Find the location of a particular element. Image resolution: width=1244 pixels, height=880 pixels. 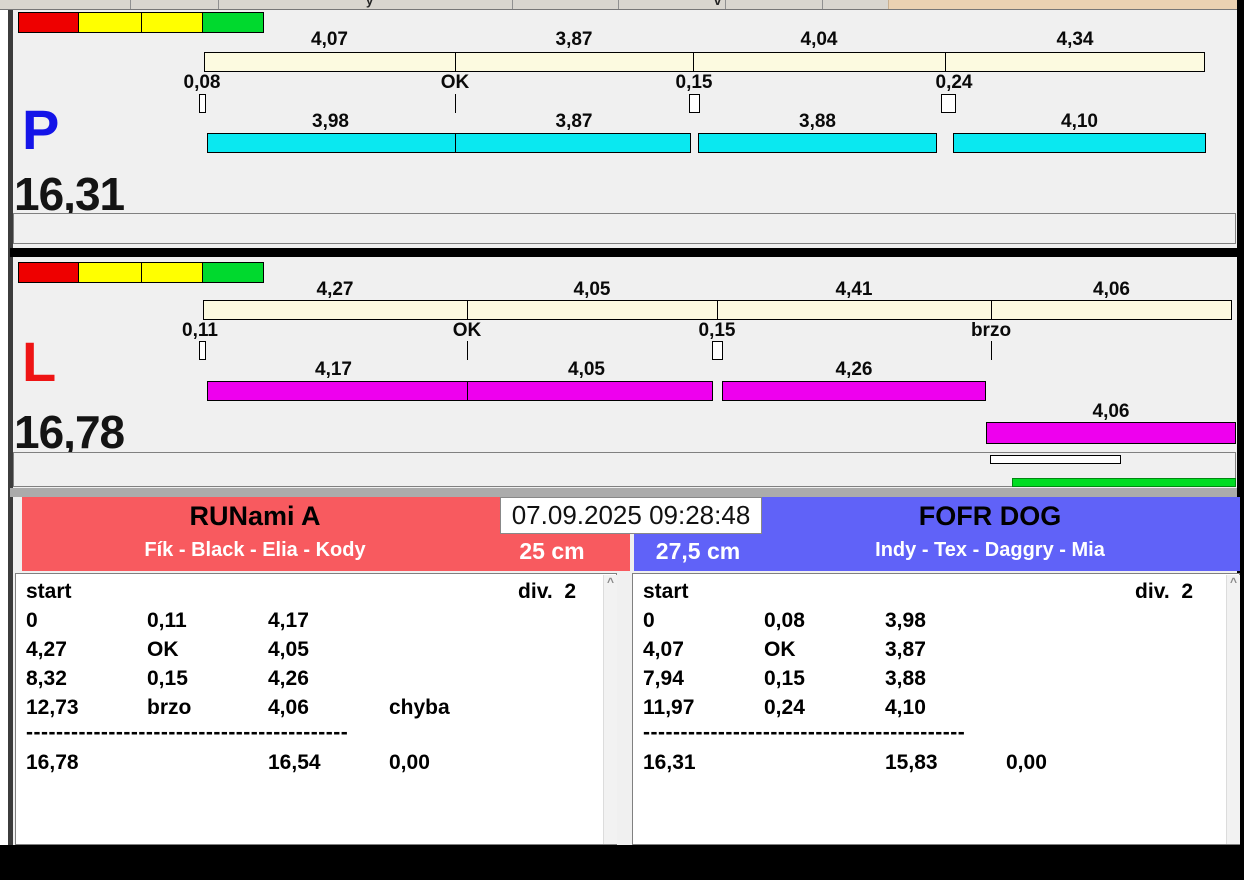

l-traffic-light-yellow2 is located at coordinates (172, 272).